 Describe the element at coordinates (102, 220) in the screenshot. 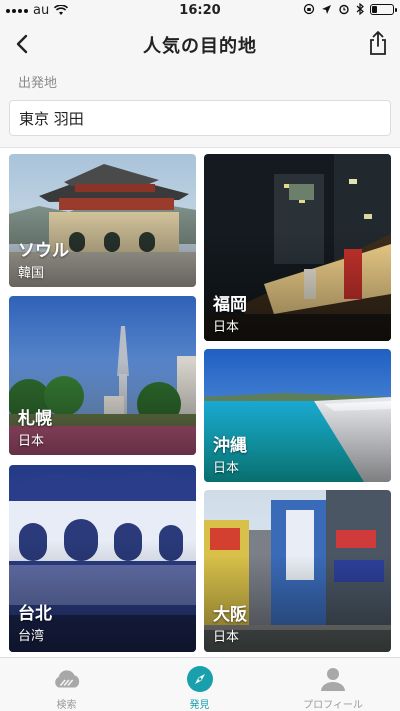

I see `destination-card-seoul: ソウル 韓国` at that location.